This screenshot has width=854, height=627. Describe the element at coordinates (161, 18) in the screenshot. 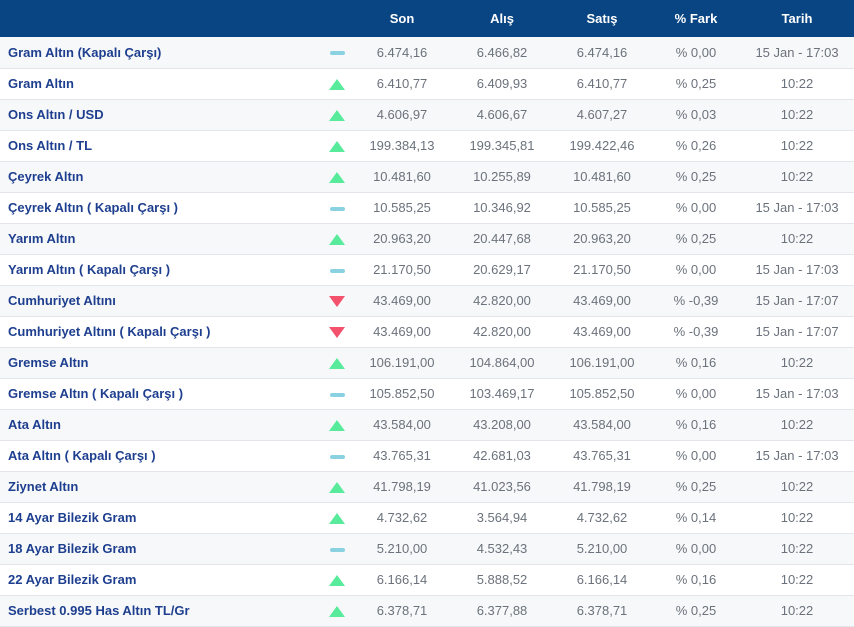

I see `header-name` at that location.